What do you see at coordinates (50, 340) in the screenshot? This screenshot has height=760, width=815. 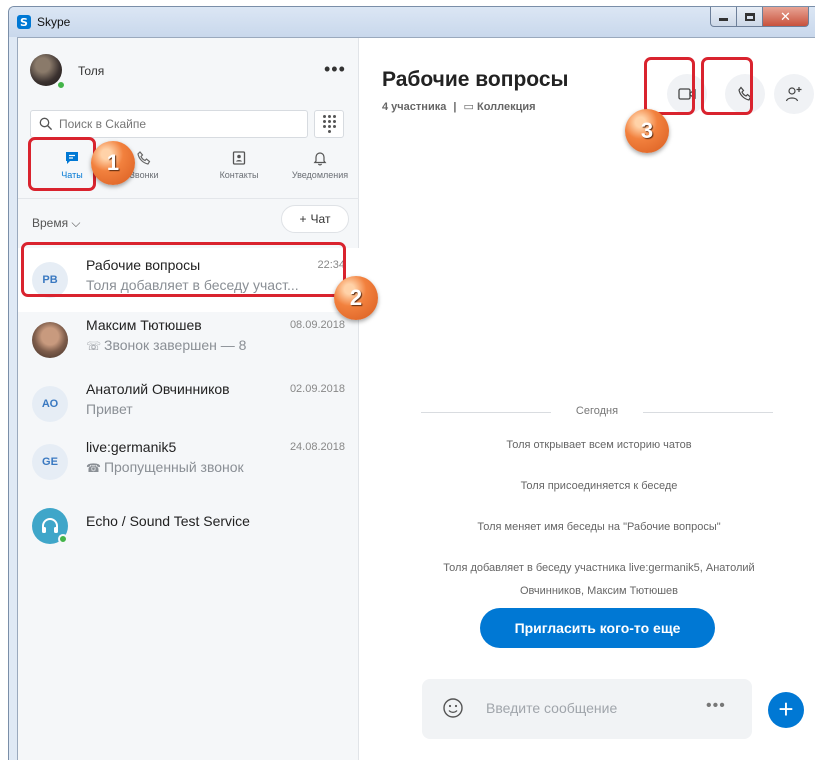 I see `avatar` at bounding box center [50, 340].